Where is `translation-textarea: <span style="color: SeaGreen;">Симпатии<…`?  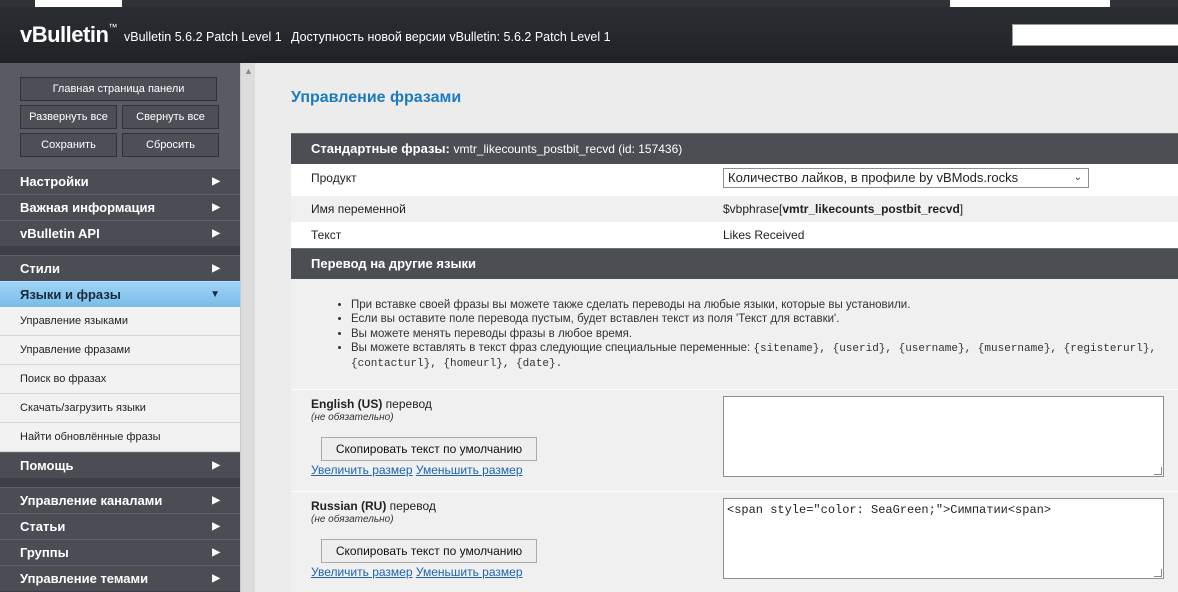 translation-textarea: <span style="color: SeaGreen;">Симпатии<… is located at coordinates (943, 538).